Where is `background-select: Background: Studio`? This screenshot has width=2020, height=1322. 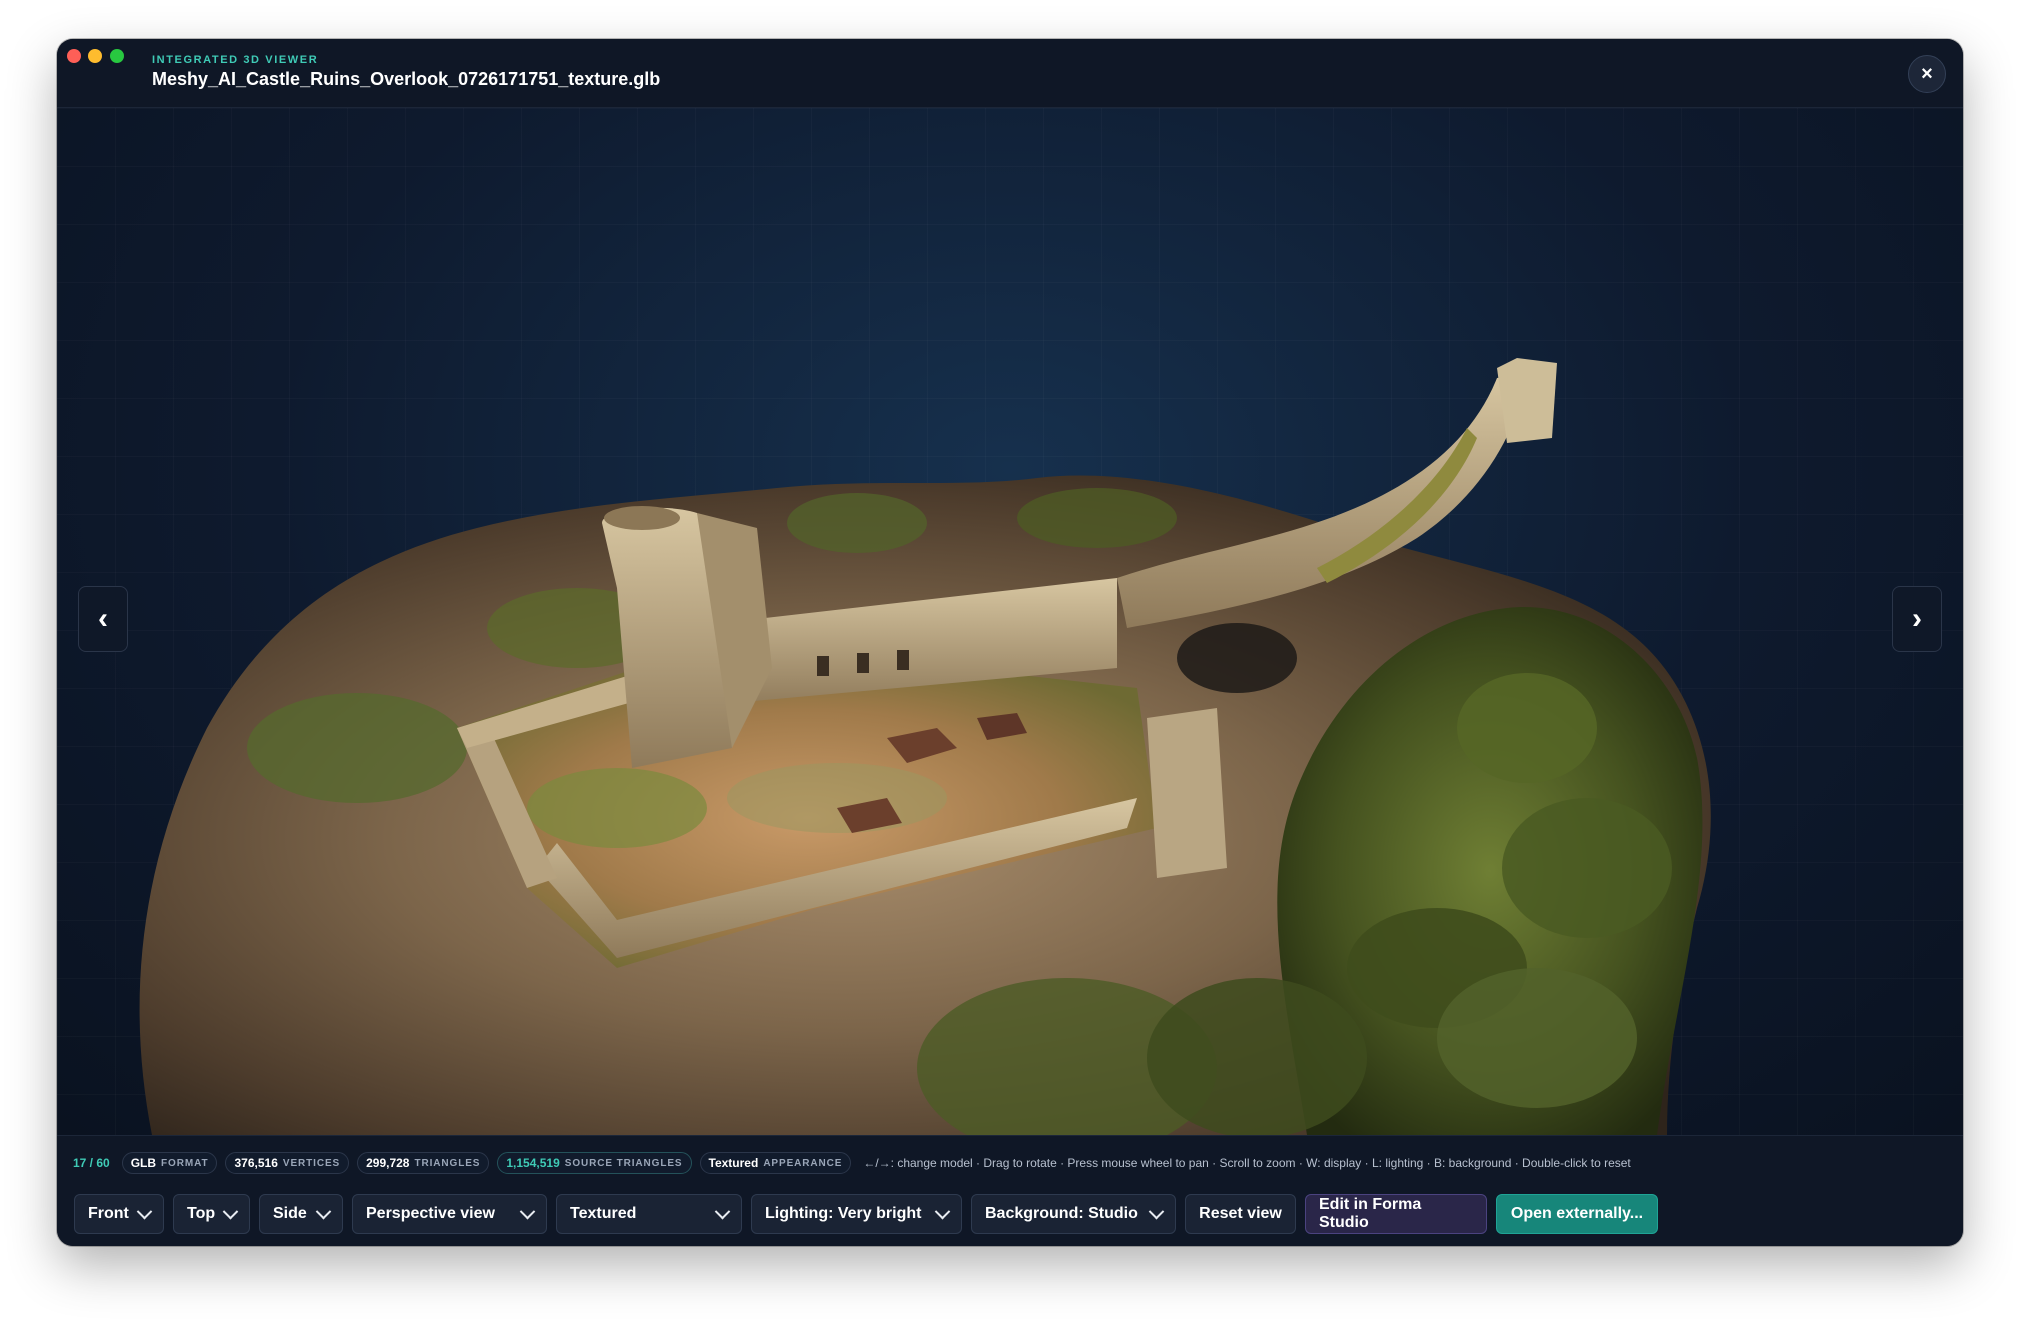
background-select: Background: Studio is located at coordinates (1073, 1214).